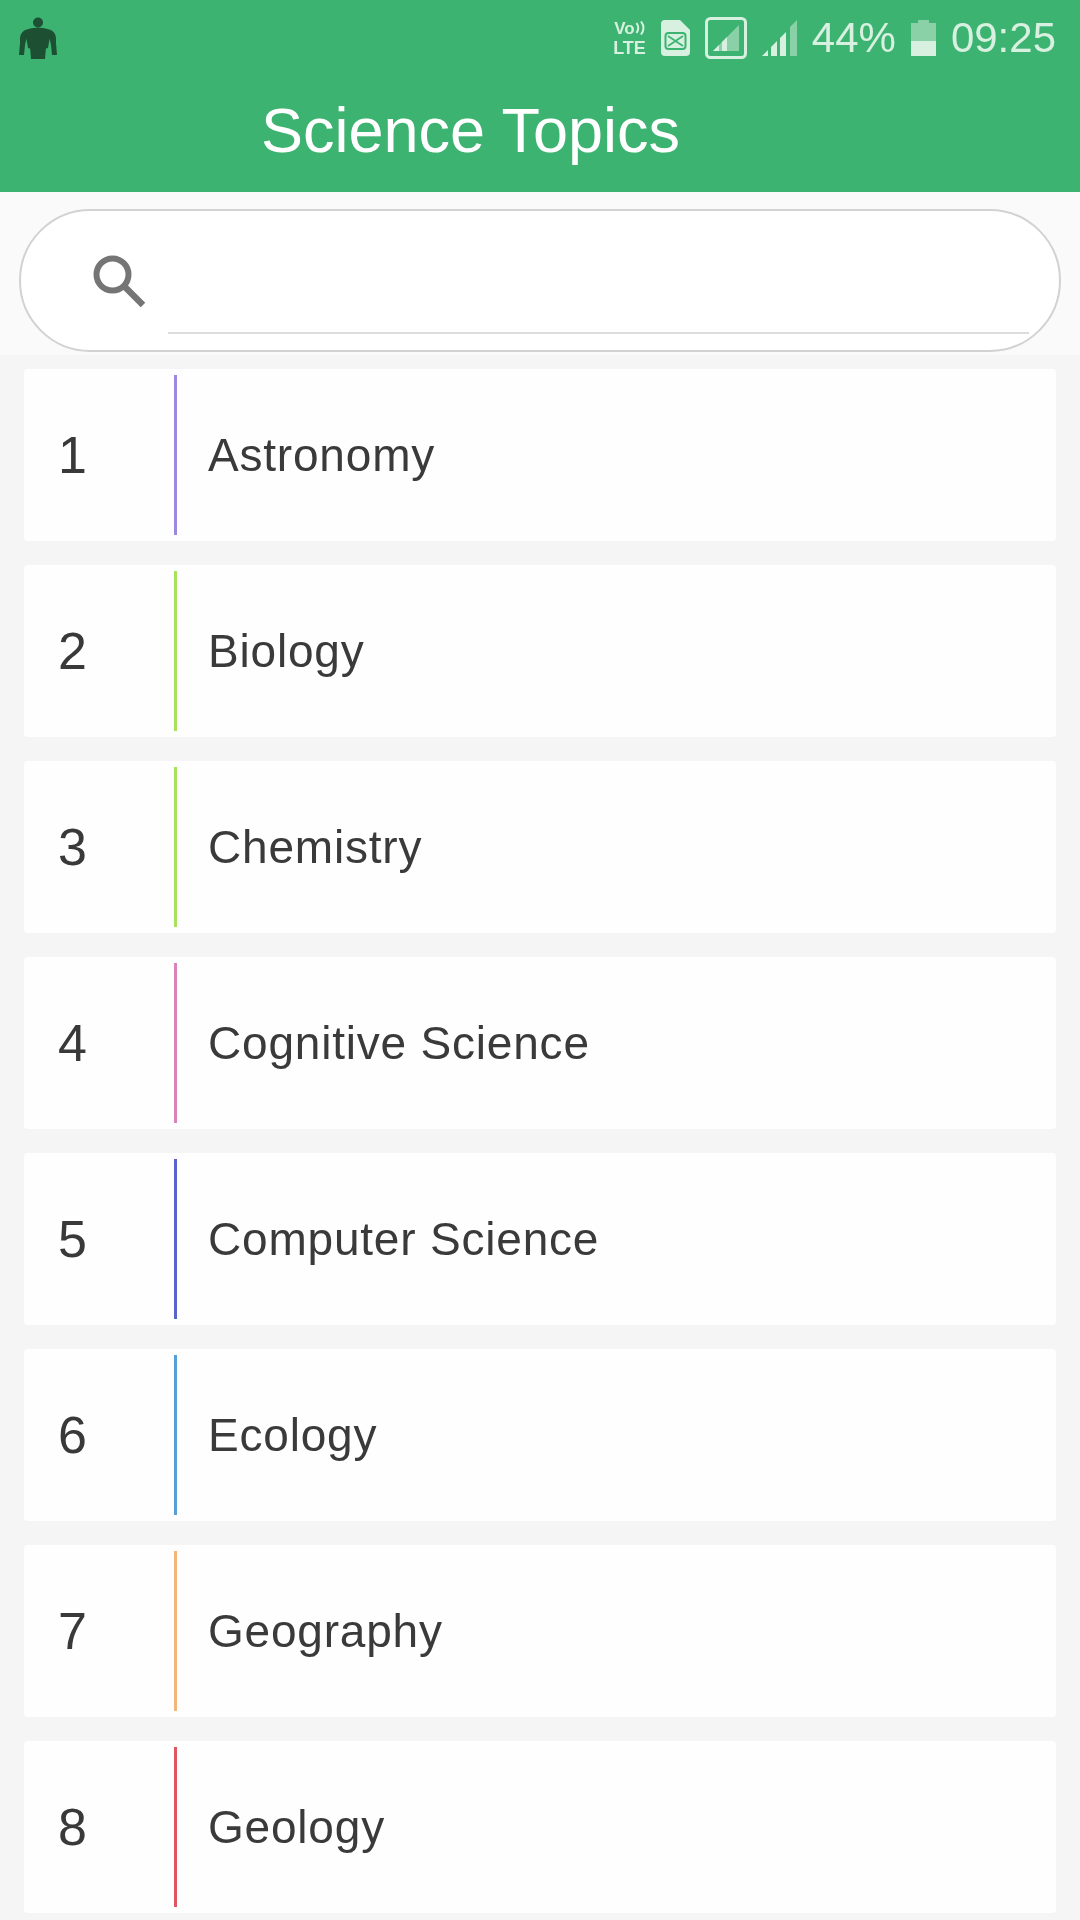  What do you see at coordinates (72, 1631) in the screenshot?
I see `topic-number: 7` at bounding box center [72, 1631].